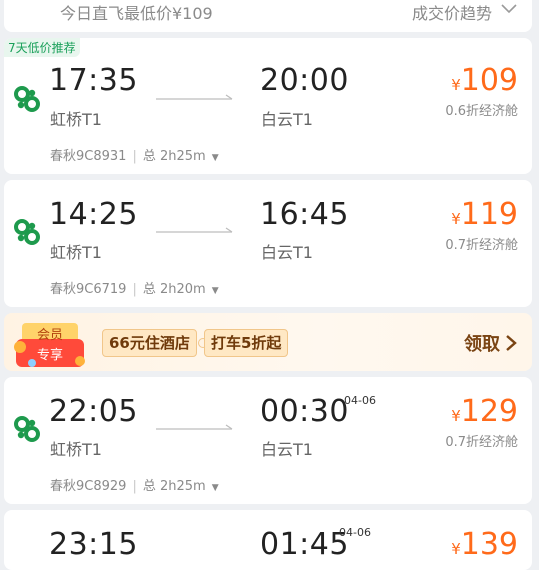 Image resolution: width=539 pixels, height=570 pixels. What do you see at coordinates (88, 156) in the screenshot?
I see `flight-number: 春秋9C8931` at bounding box center [88, 156].